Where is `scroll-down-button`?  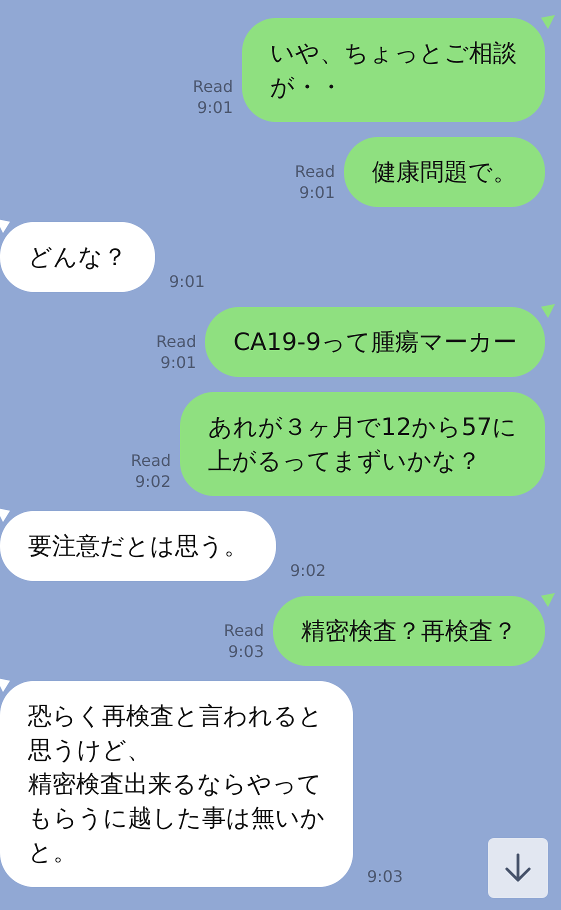 scroll-down-button is located at coordinates (518, 868).